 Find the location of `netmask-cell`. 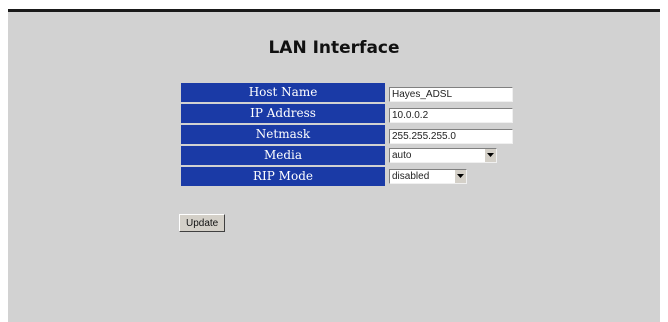

netmask-cell is located at coordinates (454, 134).